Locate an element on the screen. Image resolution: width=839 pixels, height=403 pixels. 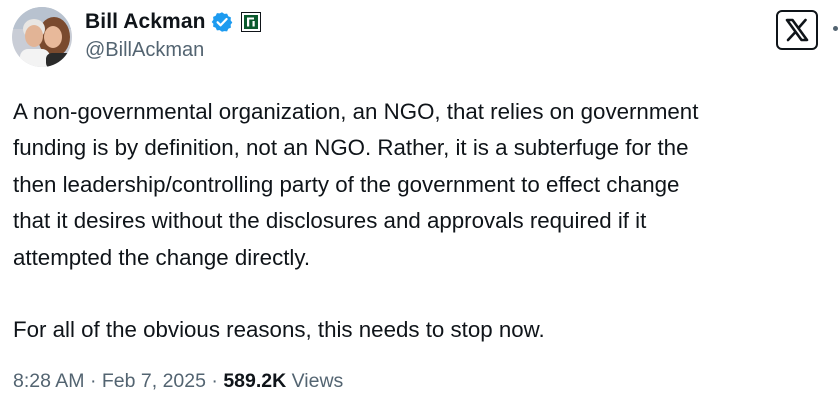
views-count: 589.2K is located at coordinates (254, 381).